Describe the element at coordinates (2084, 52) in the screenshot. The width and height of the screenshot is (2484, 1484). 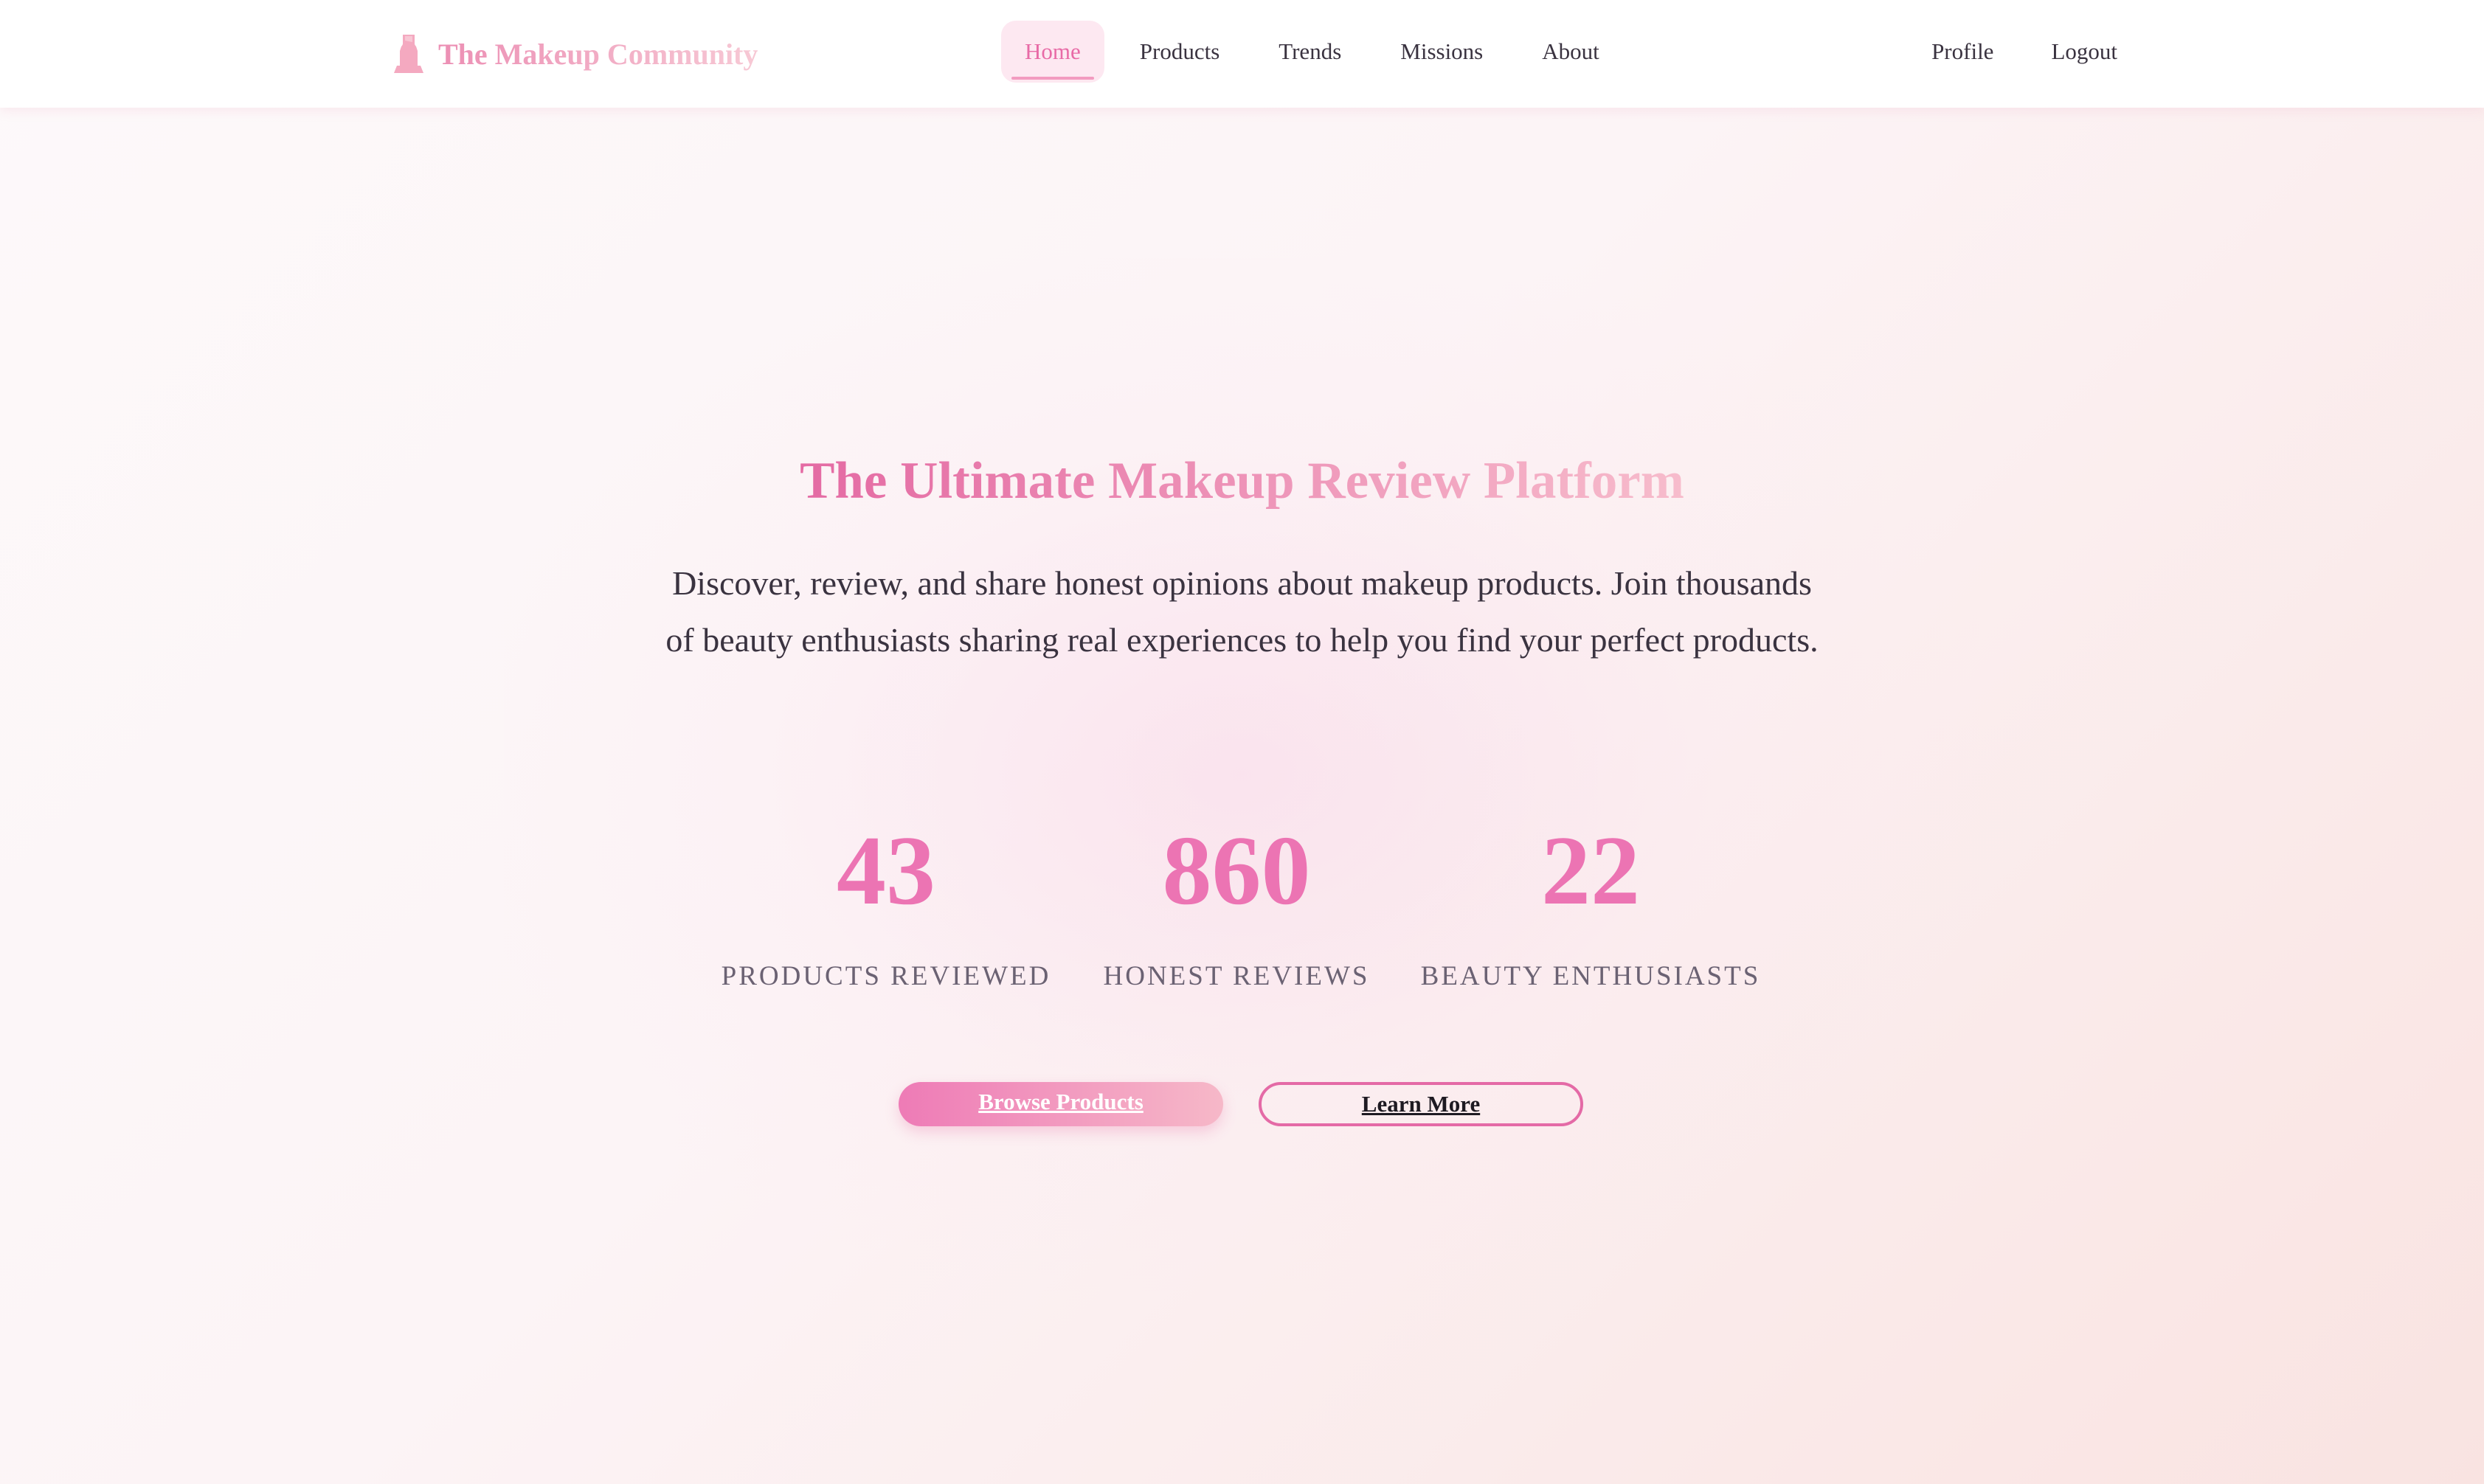
I see `nav-link-logout: Logout` at that location.